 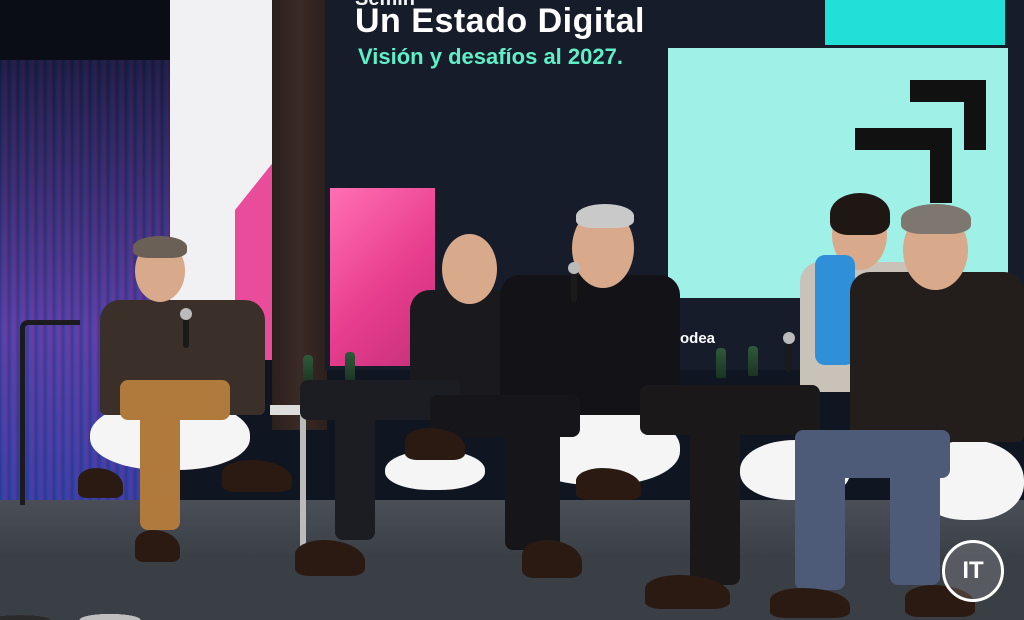 What do you see at coordinates (937, 357) in the screenshot?
I see `jacket` at bounding box center [937, 357].